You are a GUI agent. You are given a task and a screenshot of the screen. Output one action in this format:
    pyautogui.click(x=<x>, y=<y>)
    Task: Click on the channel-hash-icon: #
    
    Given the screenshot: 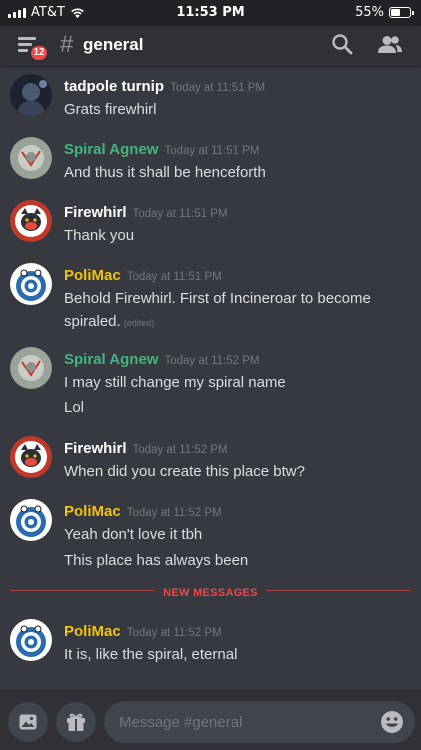 What is the action you would take?
    pyautogui.click(x=67, y=44)
    